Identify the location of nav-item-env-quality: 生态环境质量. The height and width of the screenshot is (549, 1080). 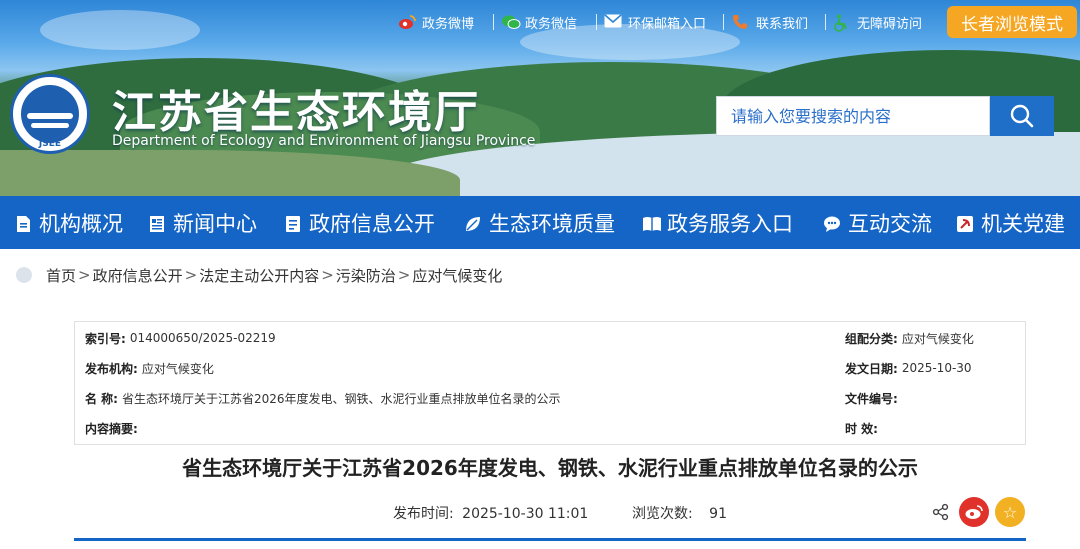
(539, 222).